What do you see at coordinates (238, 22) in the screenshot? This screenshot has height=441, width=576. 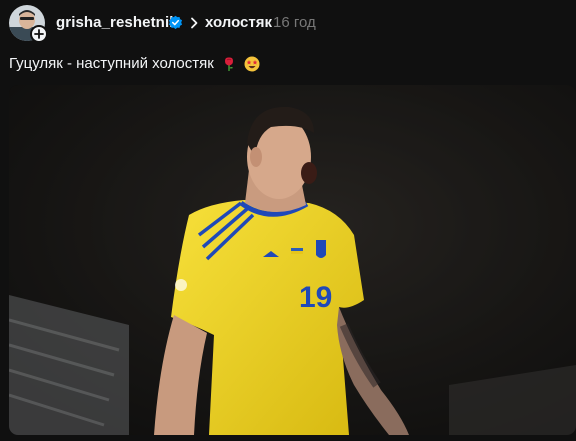 I see `topic-tag-link: холостяк` at bounding box center [238, 22].